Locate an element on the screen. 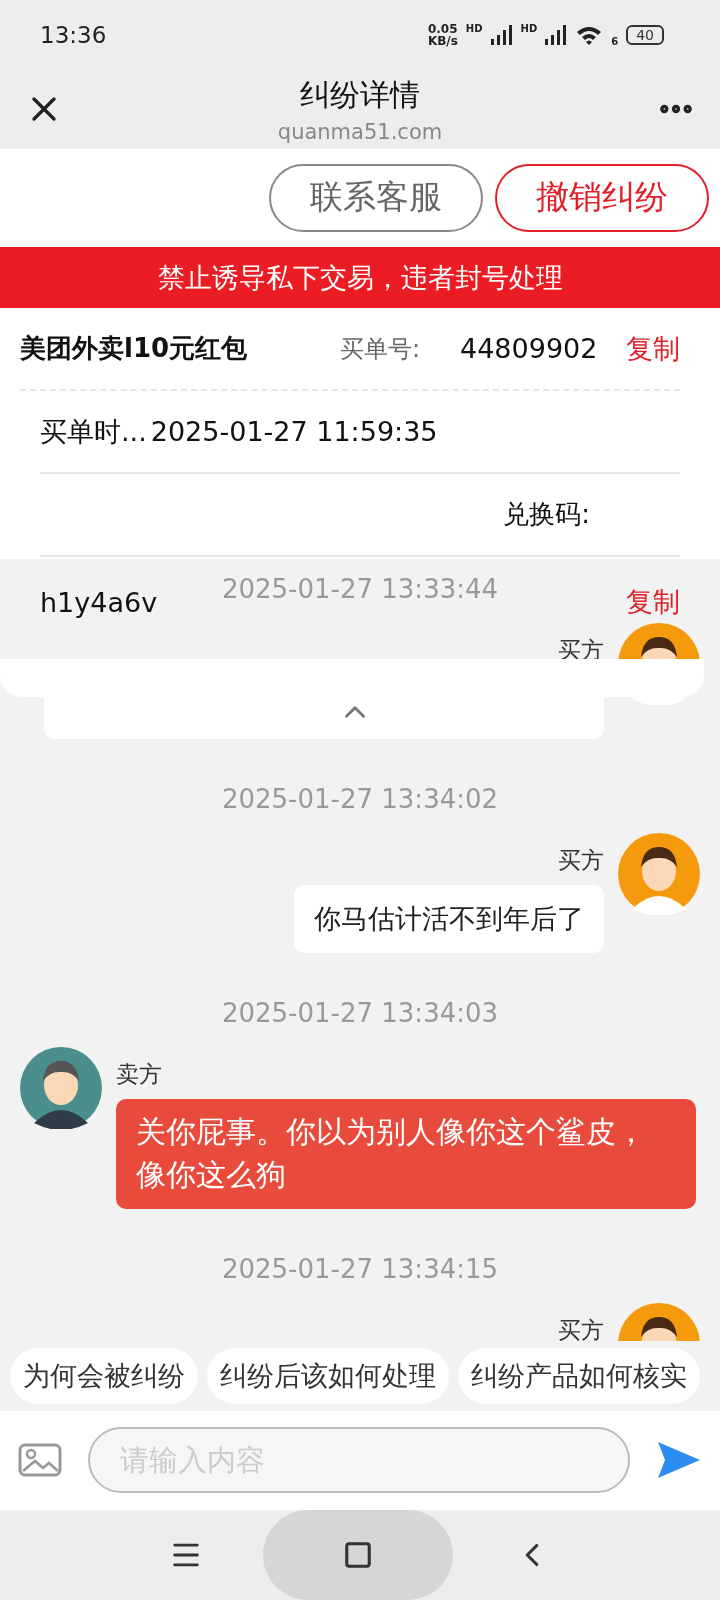 The width and height of the screenshot is (720, 1600). message-time: 2025-01-27 13:34:03 is located at coordinates (360, 1013).